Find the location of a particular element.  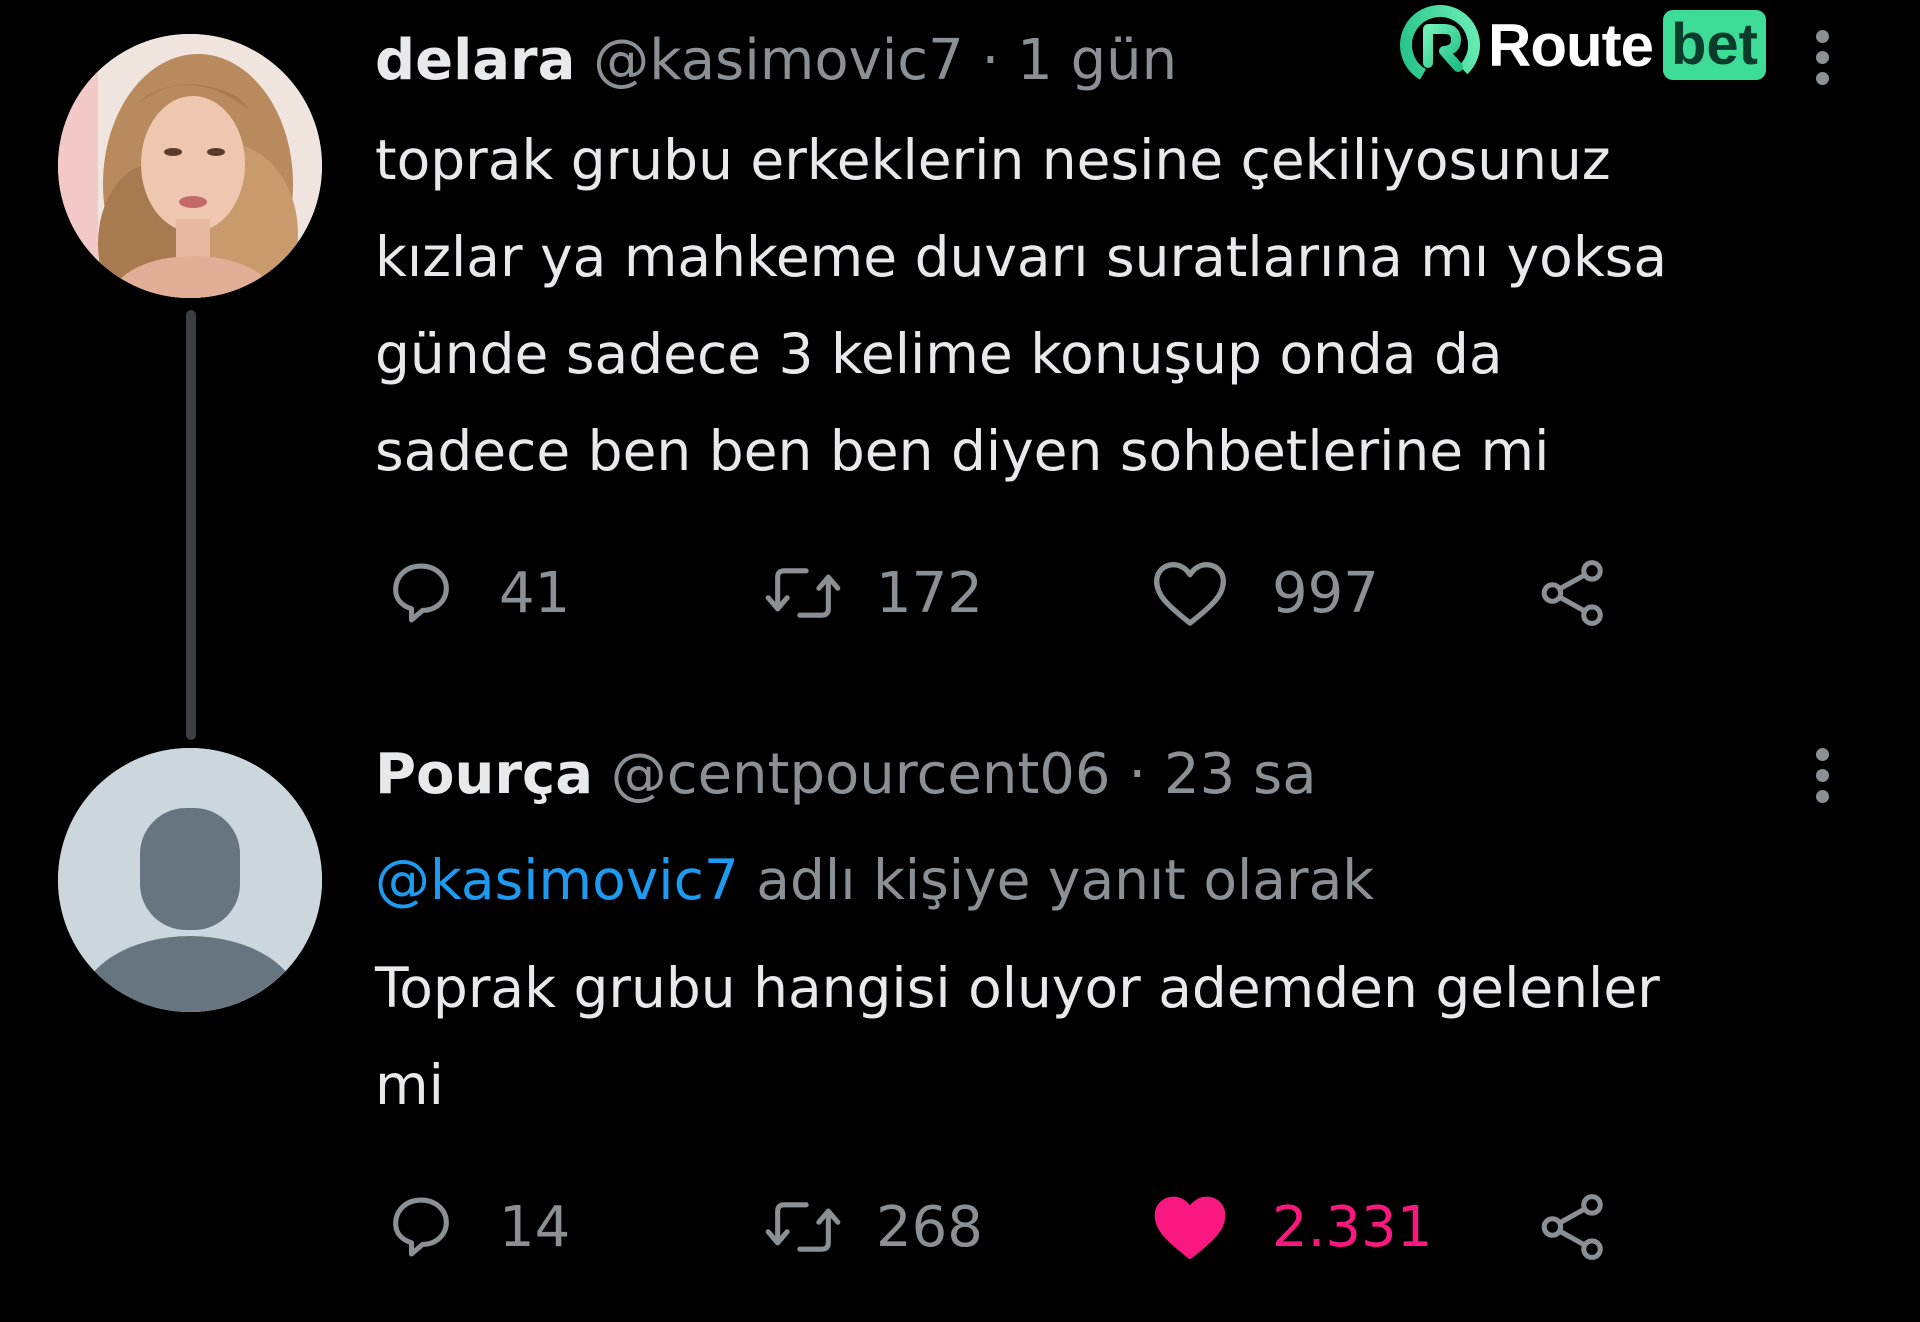

retweet-button: 172 is located at coordinates (871, 593).